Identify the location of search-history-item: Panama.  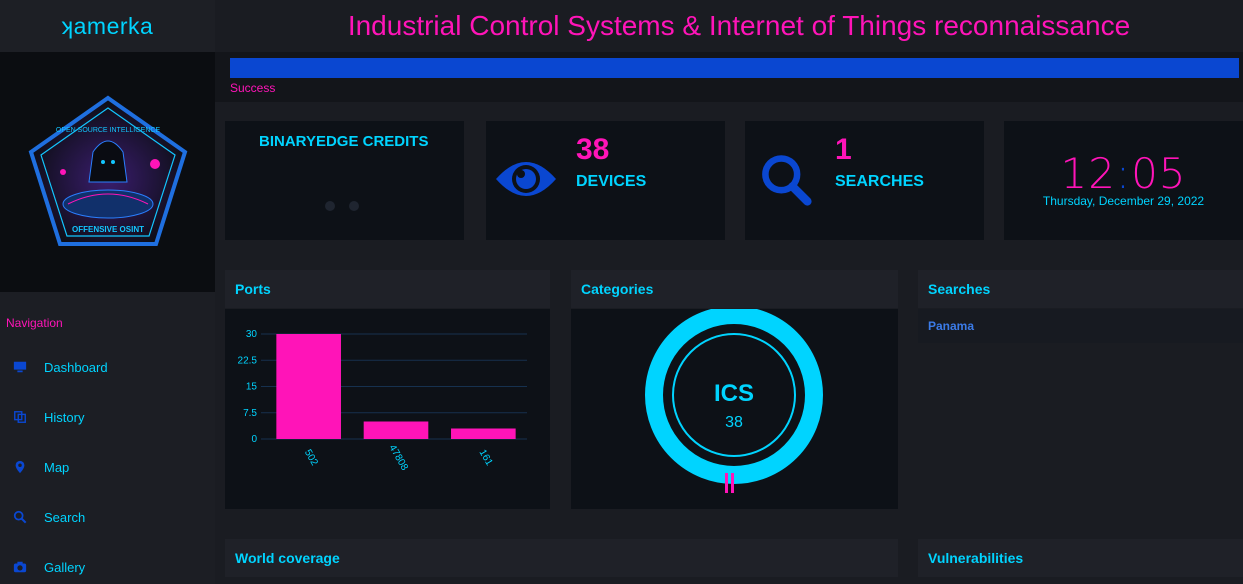
(1080, 326).